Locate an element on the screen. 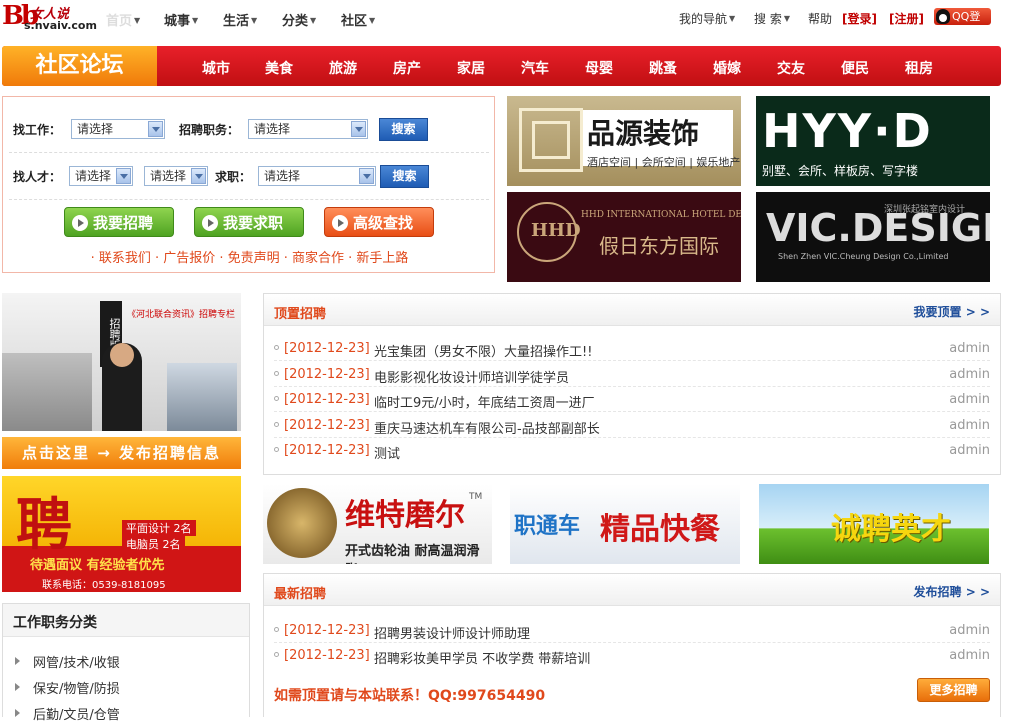 Image resolution: width=1012 pixels, height=723 pixels. topnav-life: 生活 ▼ is located at coordinates (240, 19).